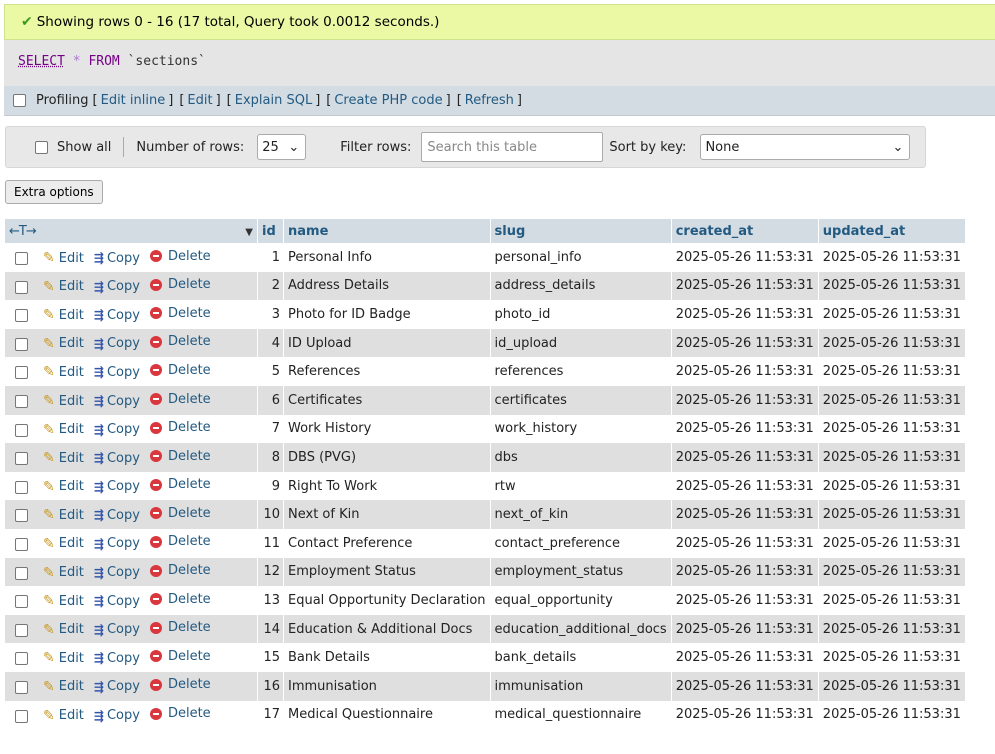 The width and height of the screenshot is (995, 754). What do you see at coordinates (715, 231) in the screenshot?
I see `column-header-created-at: created_at` at bounding box center [715, 231].